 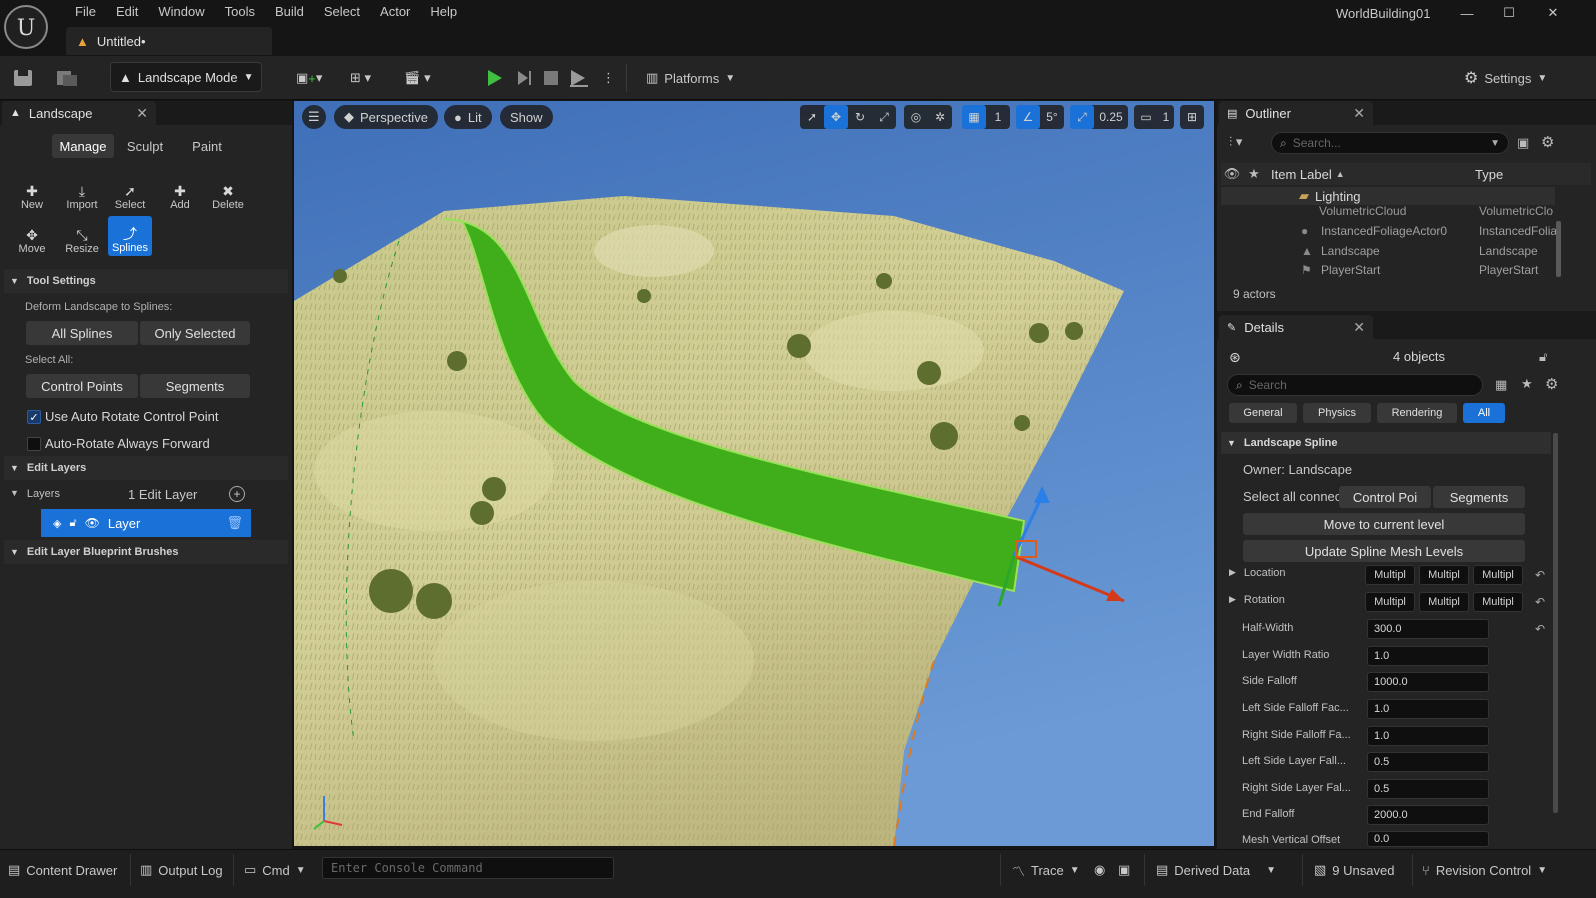 I want to click on camera-icon: ▭, so click(x=1146, y=117).